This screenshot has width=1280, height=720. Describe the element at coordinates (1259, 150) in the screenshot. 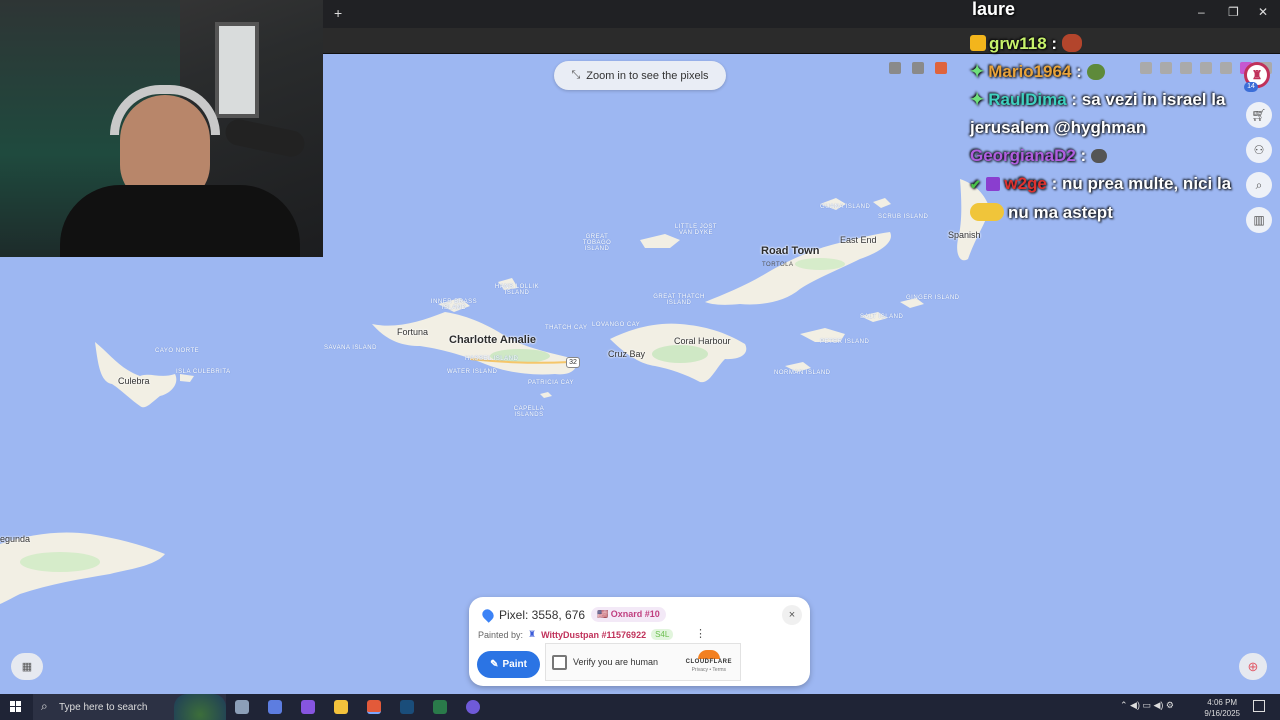

I see `alliance-icon: ⚇` at that location.